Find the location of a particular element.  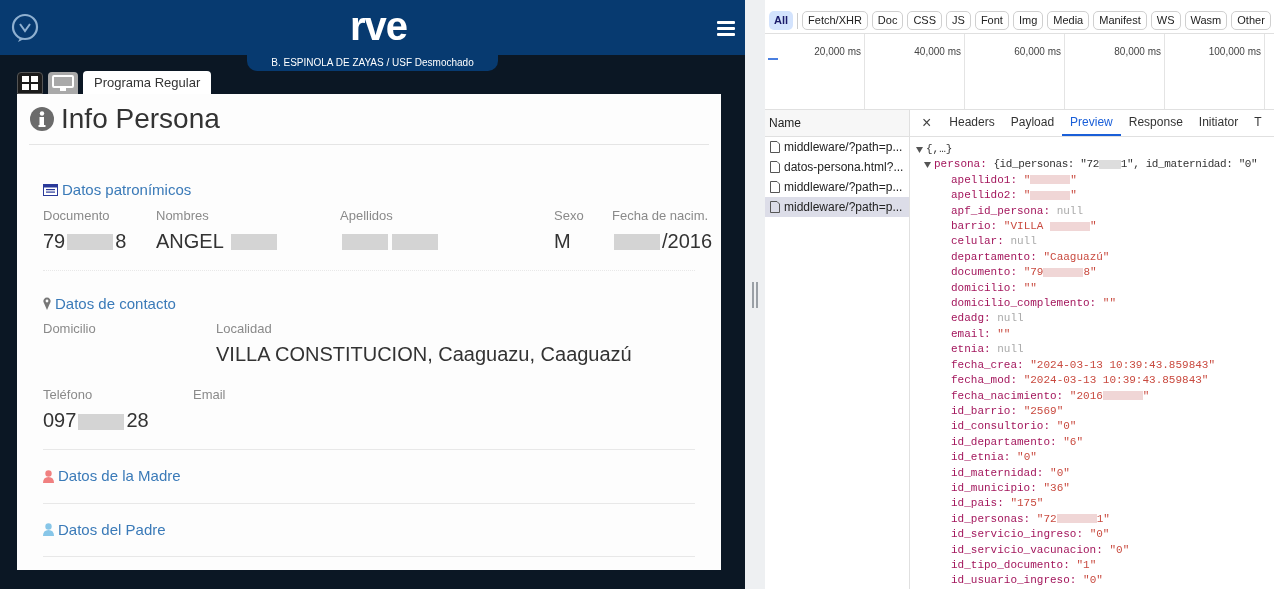

json-summary: {id_personas: "72 1", id_maternidad: "0" is located at coordinates (1125, 165).